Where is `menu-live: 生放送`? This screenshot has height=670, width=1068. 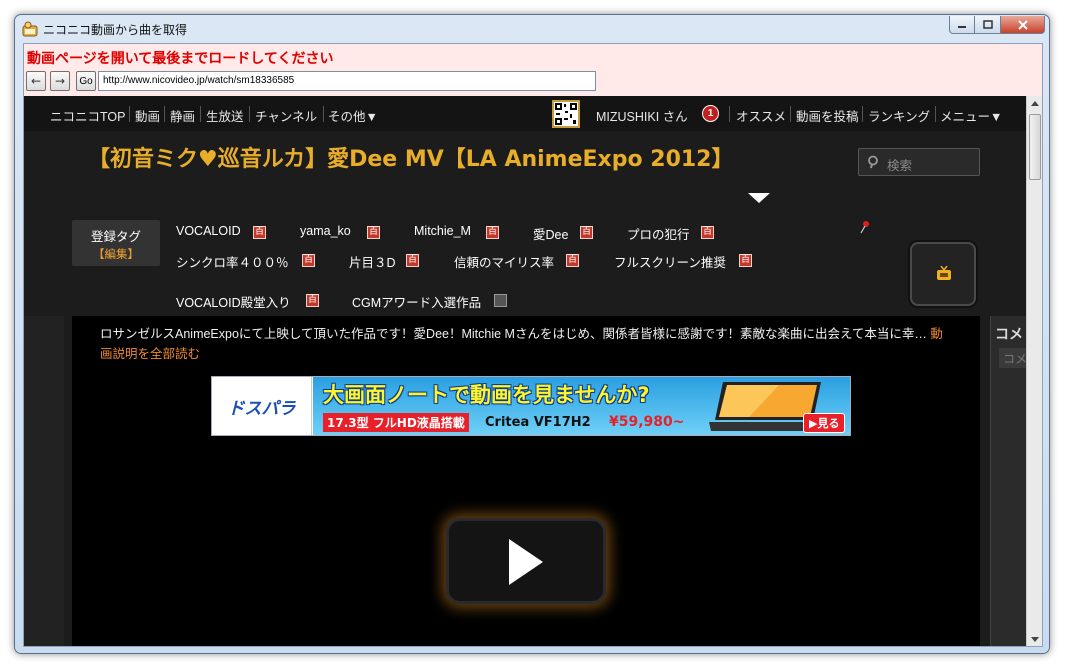 menu-live: 生放送 is located at coordinates (225, 115).